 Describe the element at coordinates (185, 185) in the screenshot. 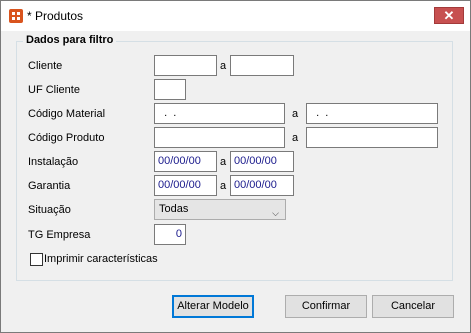

I see `garantia-from-input: 00/00/00` at that location.